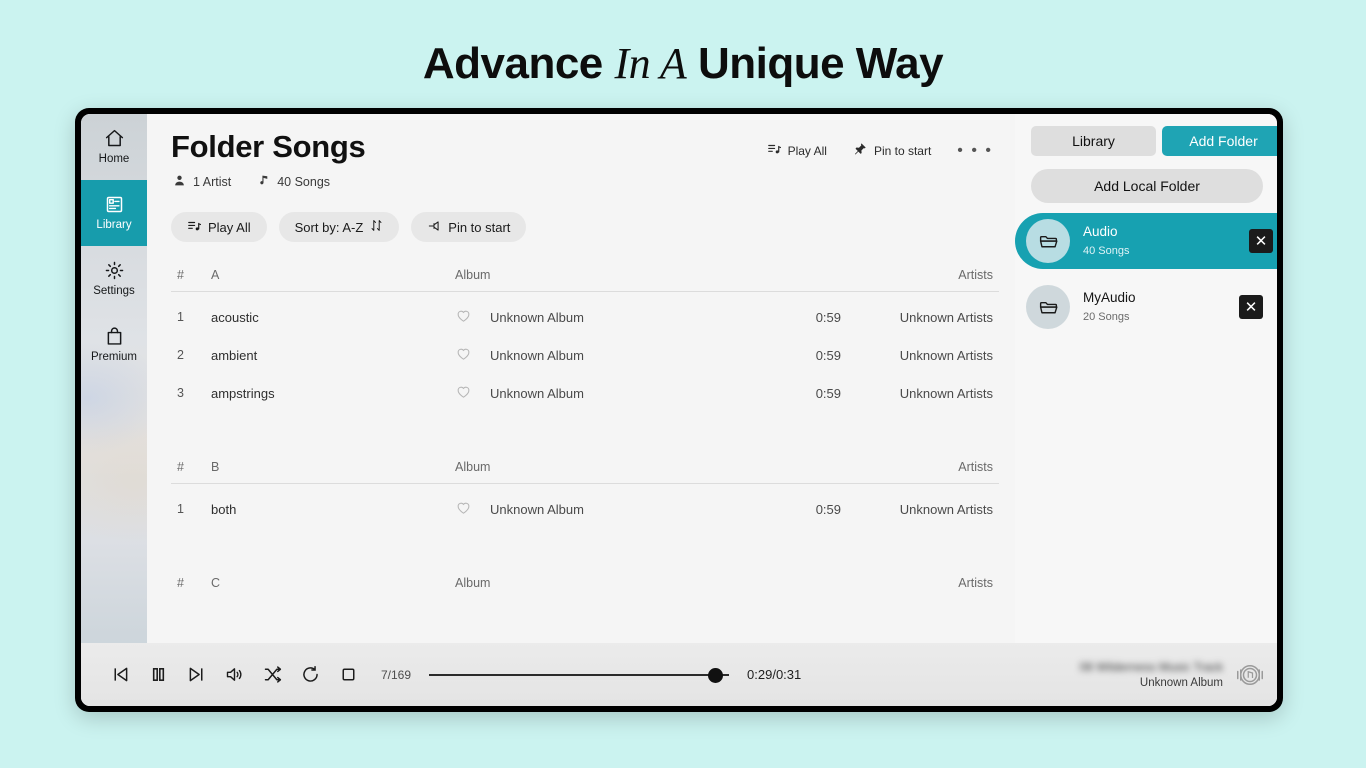 Image resolution: width=1366 pixels, height=768 pixels. I want to click on pin-to-start-label: Pin to start, so click(479, 227).